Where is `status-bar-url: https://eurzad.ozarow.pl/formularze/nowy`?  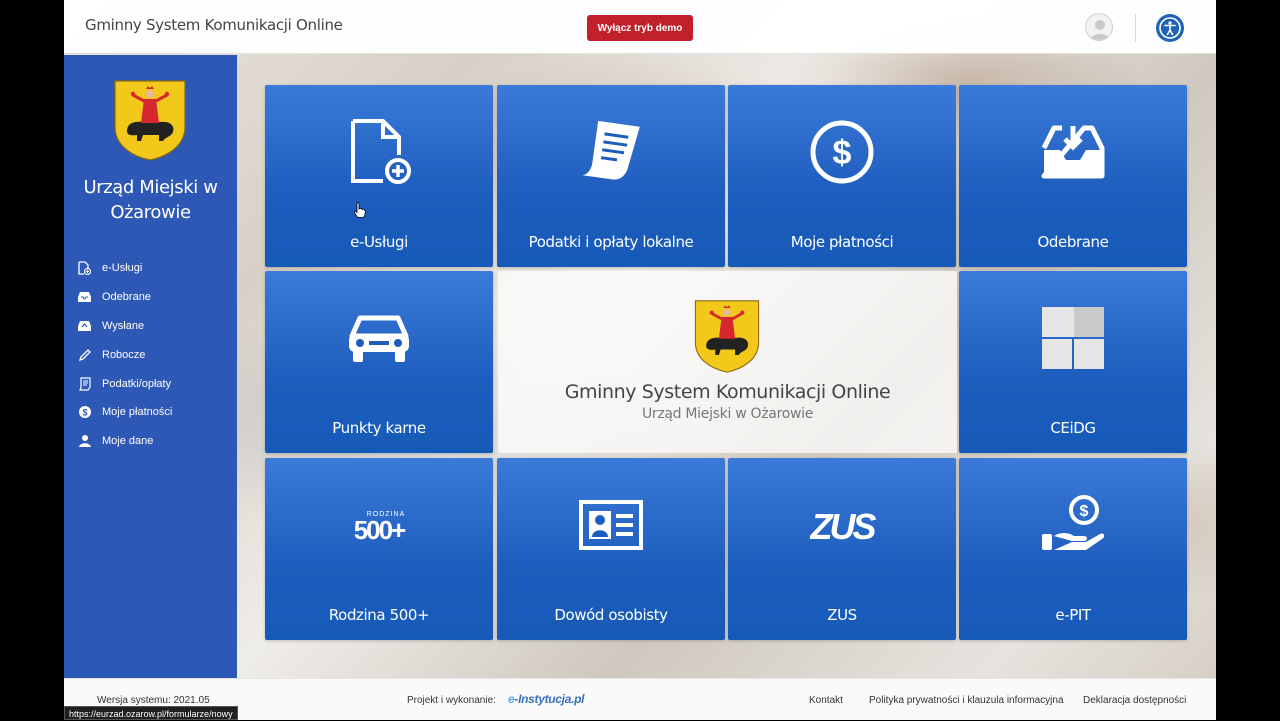 status-bar-url: https://eurzad.ozarow.pl/formularze/nowy is located at coordinates (151, 713).